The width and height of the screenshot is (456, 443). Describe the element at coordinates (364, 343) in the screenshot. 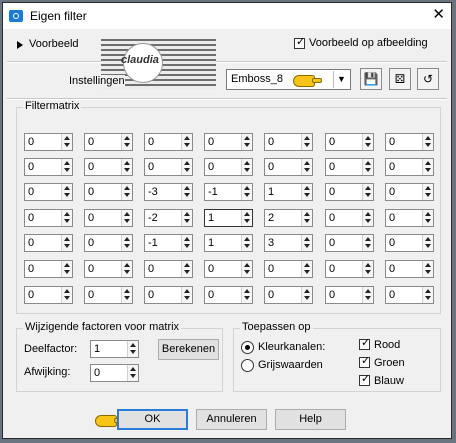

I see `red-channel-checkbox: ✓` at that location.